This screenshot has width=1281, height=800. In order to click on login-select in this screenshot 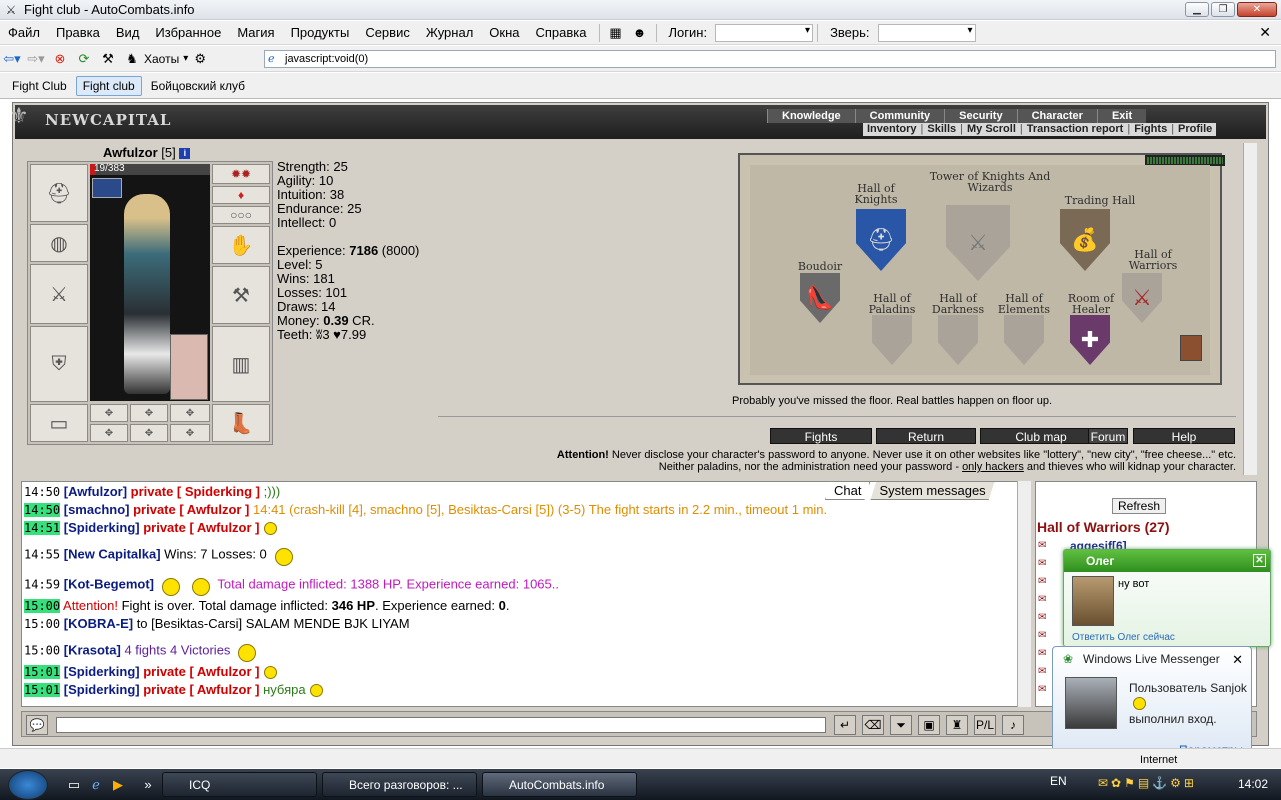, I will do `click(764, 32)`.